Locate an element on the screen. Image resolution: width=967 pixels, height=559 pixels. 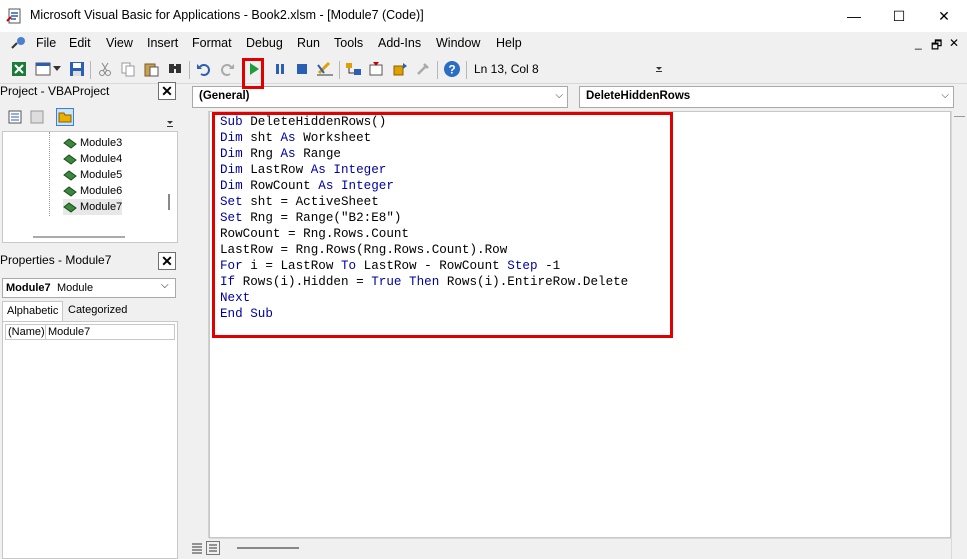
property-name: (Name) is located at coordinates (26, 332).